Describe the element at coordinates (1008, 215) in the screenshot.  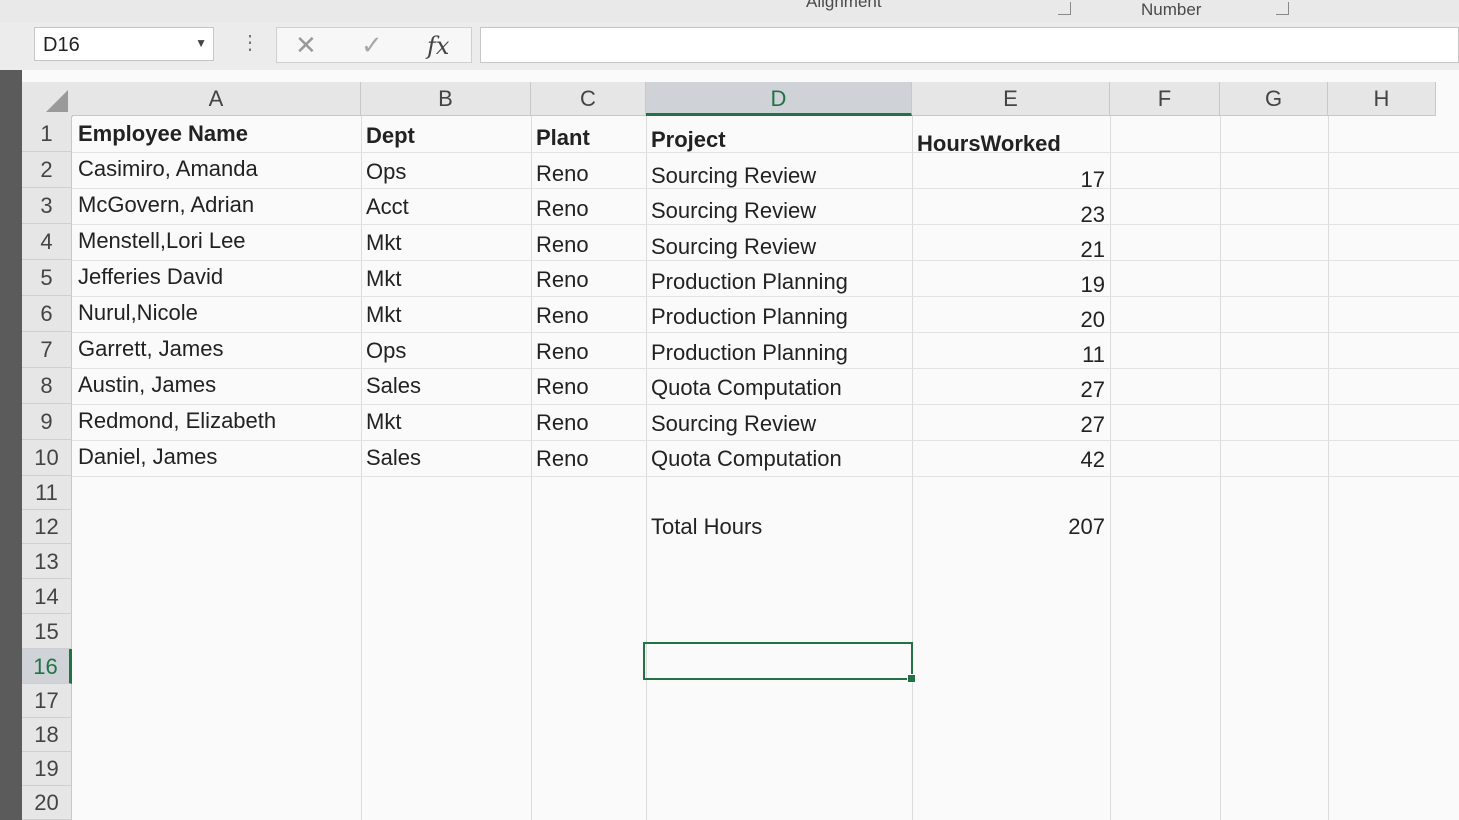
I see `table-row-cell-hours: 23` at that location.